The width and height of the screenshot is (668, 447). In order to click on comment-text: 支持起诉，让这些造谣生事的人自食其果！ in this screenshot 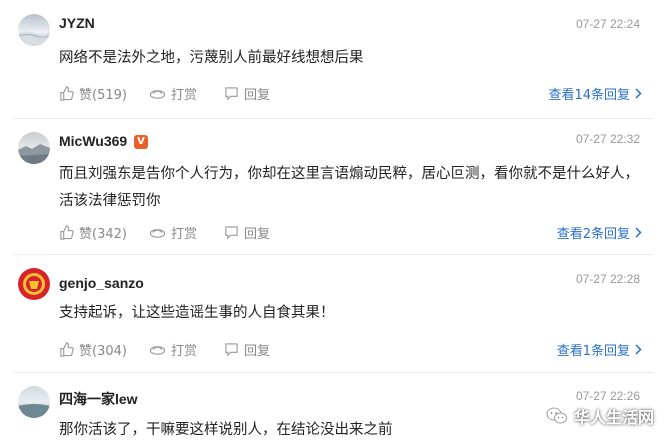, I will do `click(197, 313)`.